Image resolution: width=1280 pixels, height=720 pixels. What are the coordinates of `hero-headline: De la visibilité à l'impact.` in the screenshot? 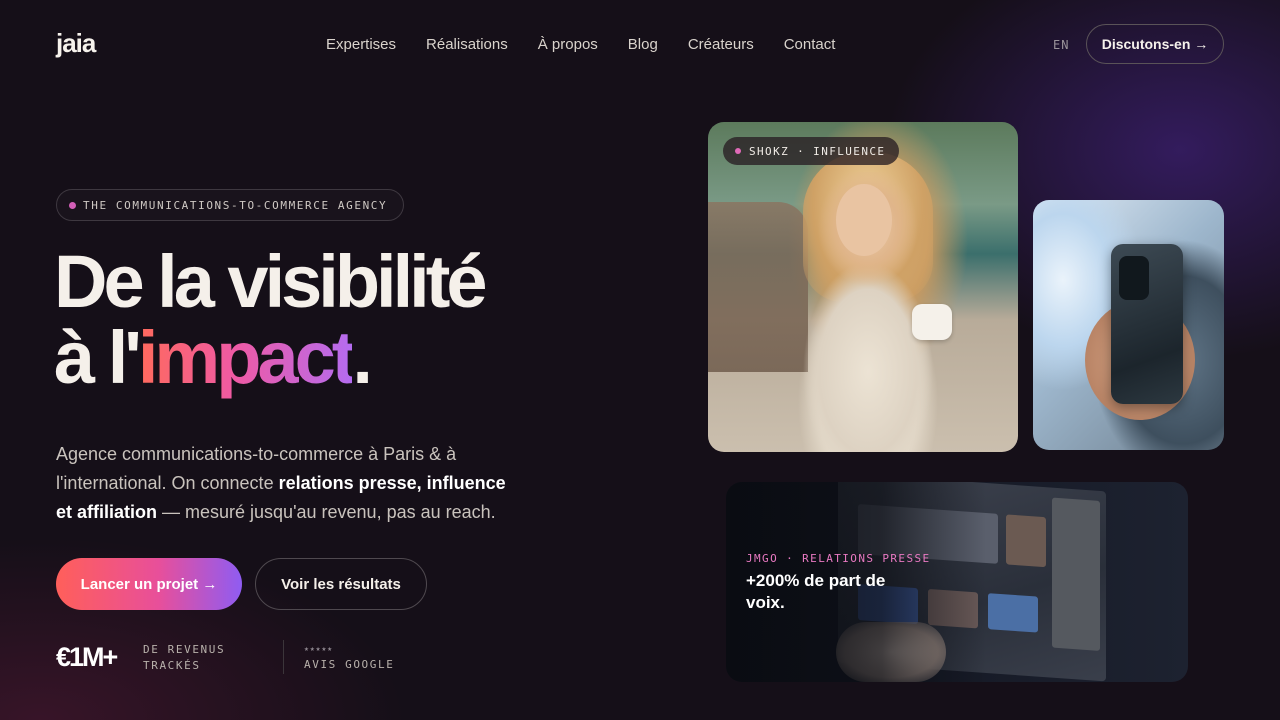 It's located at (271, 321).